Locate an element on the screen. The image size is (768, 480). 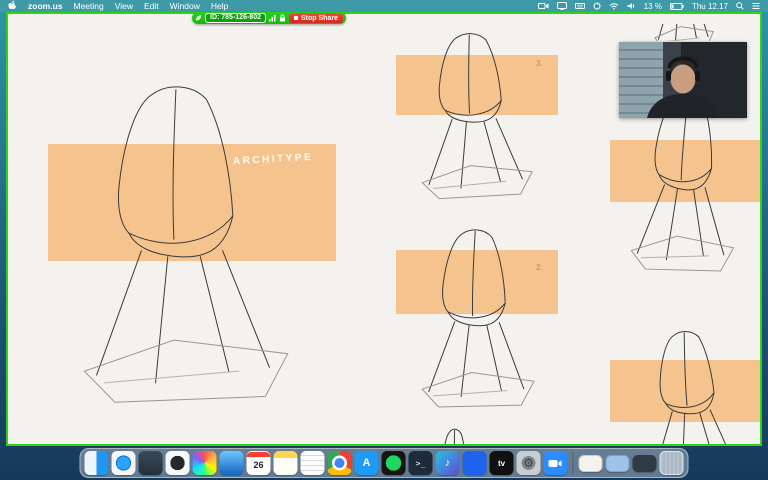
dock-icon-app-store: A is located at coordinates (366, 463).